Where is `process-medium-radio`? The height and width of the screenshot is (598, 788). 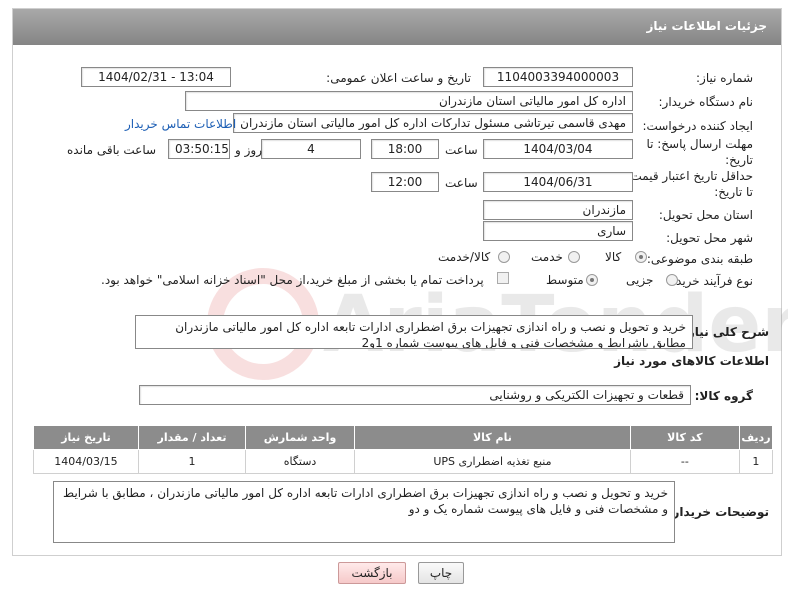
process-medium-radio is located at coordinates (592, 280).